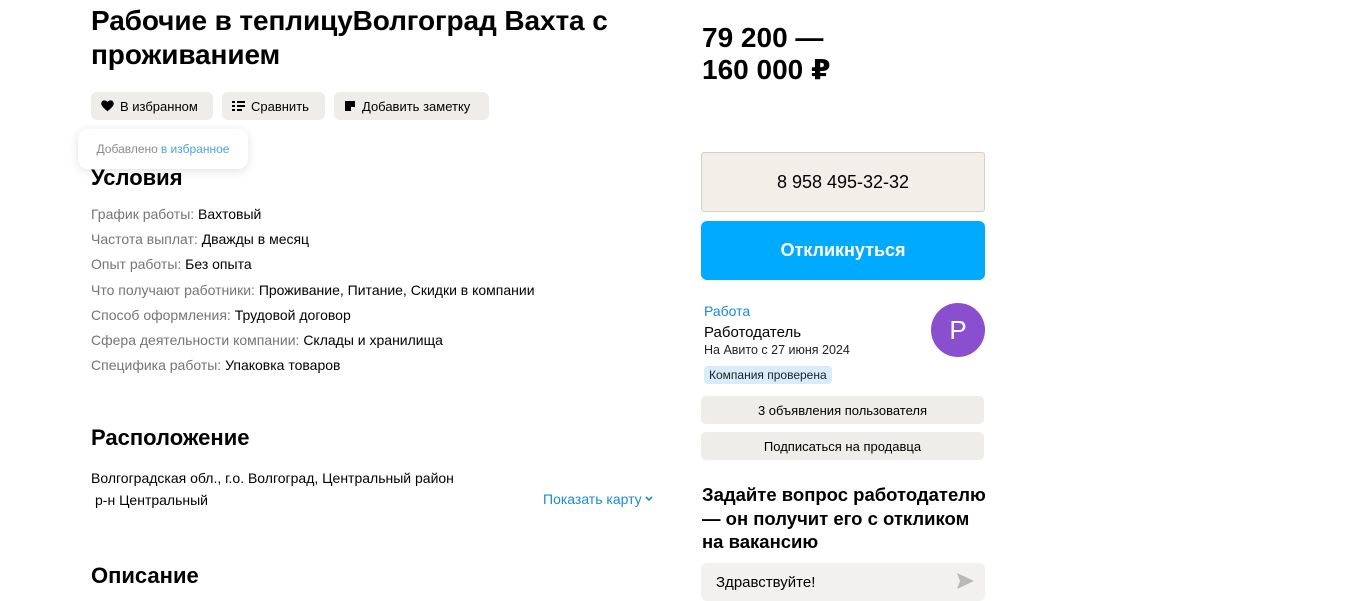  I want to click on condition-row: Специфика работы: Упаковка товаров, so click(313, 367).